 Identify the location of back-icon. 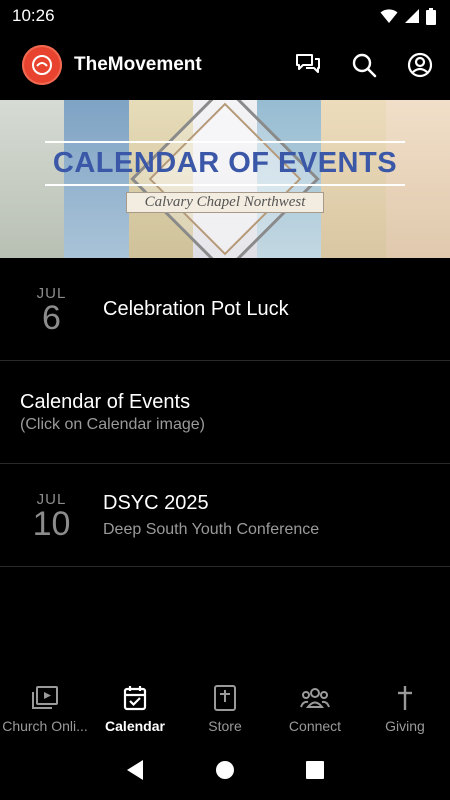
(135, 772).